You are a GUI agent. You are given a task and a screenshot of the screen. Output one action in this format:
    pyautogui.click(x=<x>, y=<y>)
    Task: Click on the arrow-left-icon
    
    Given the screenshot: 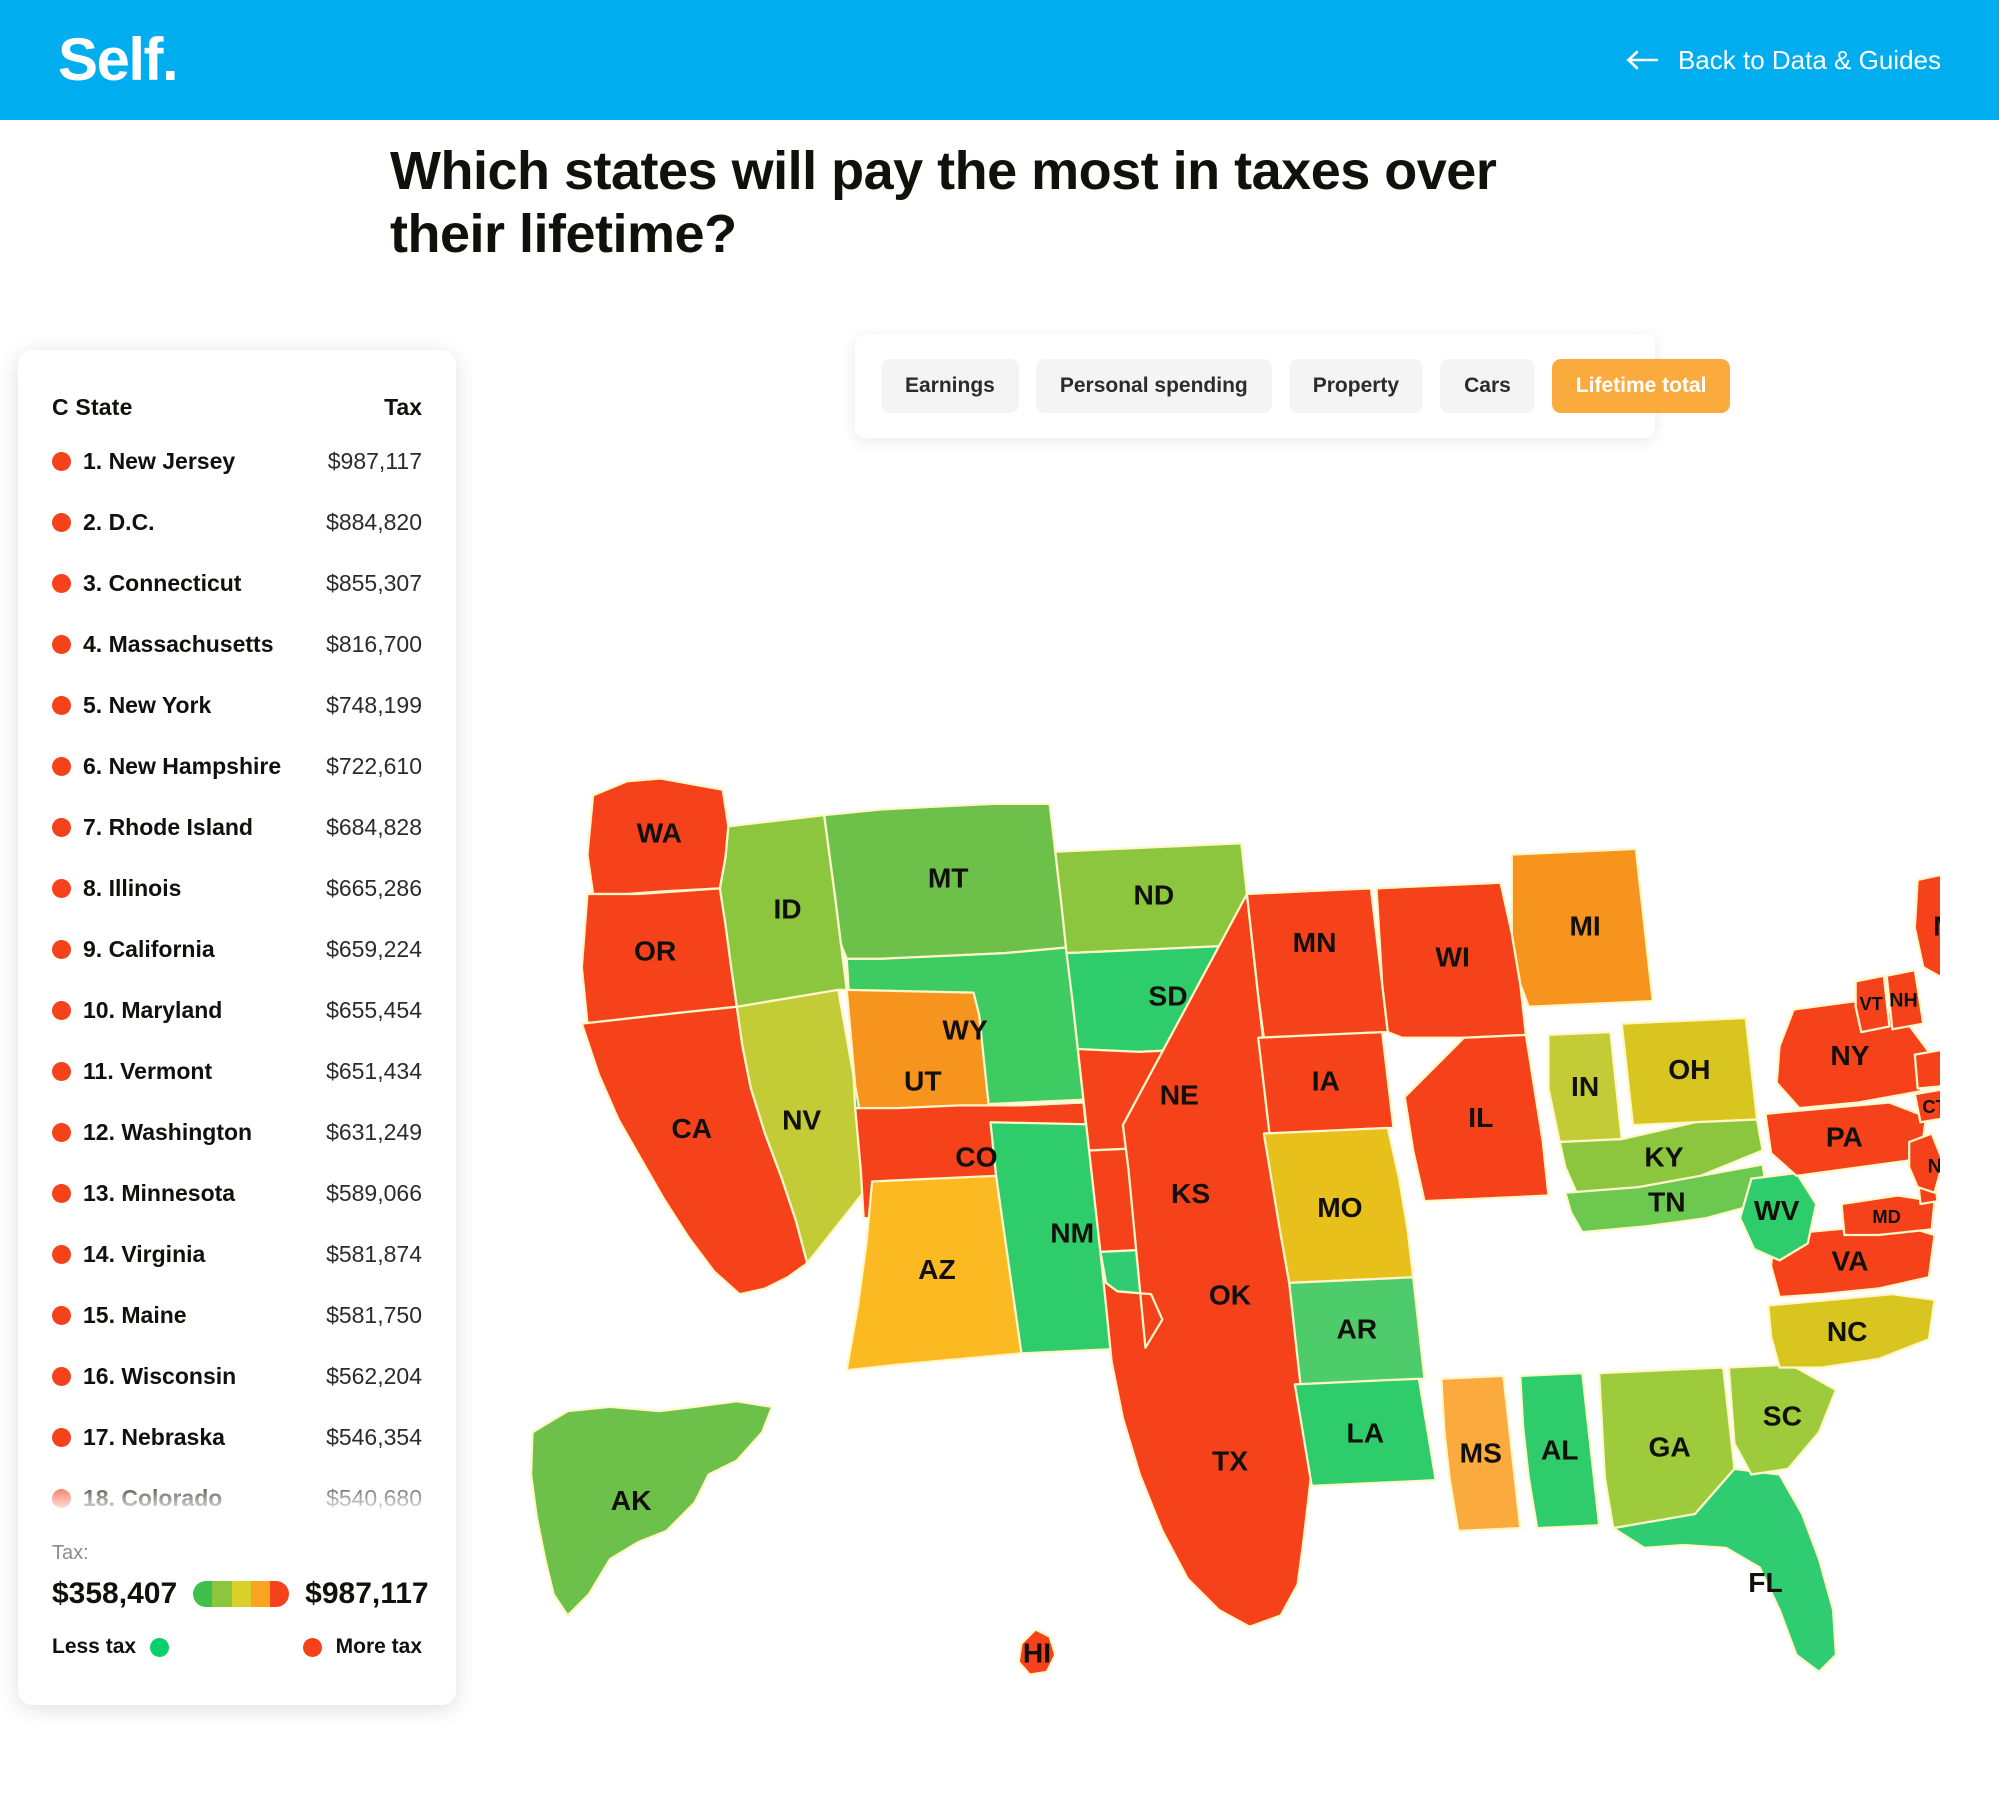 What is the action you would take?
    pyautogui.click(x=1642, y=60)
    